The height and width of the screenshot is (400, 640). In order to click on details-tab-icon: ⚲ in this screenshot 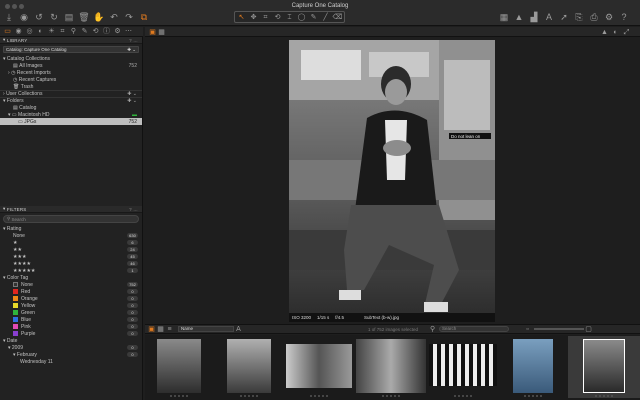, I will do `click(73, 31)`.